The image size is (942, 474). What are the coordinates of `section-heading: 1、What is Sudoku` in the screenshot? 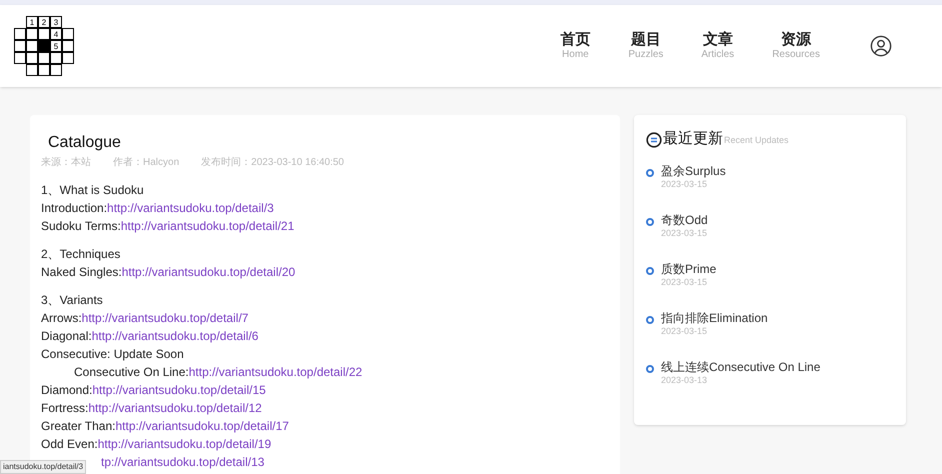 It's located at (93, 190).